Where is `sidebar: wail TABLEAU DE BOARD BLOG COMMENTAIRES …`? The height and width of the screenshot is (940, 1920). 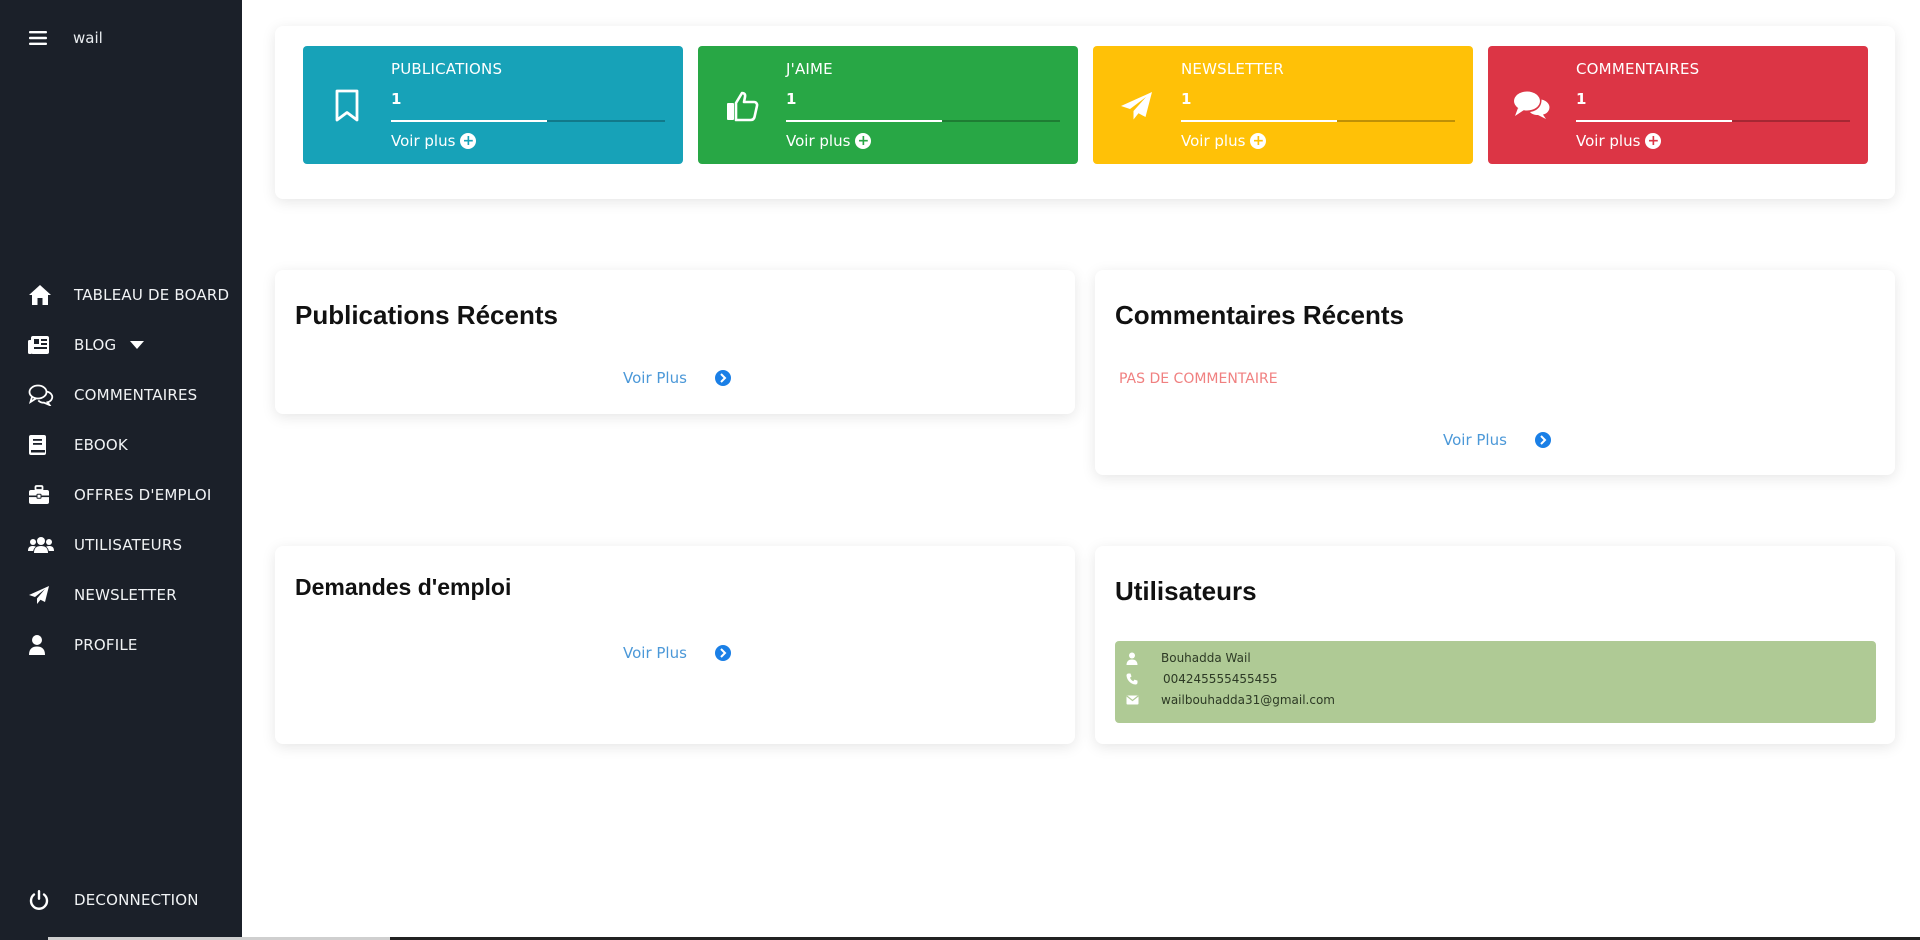 sidebar: wail TABLEAU DE BOARD BLOG COMMENTAIRES … is located at coordinates (121, 470).